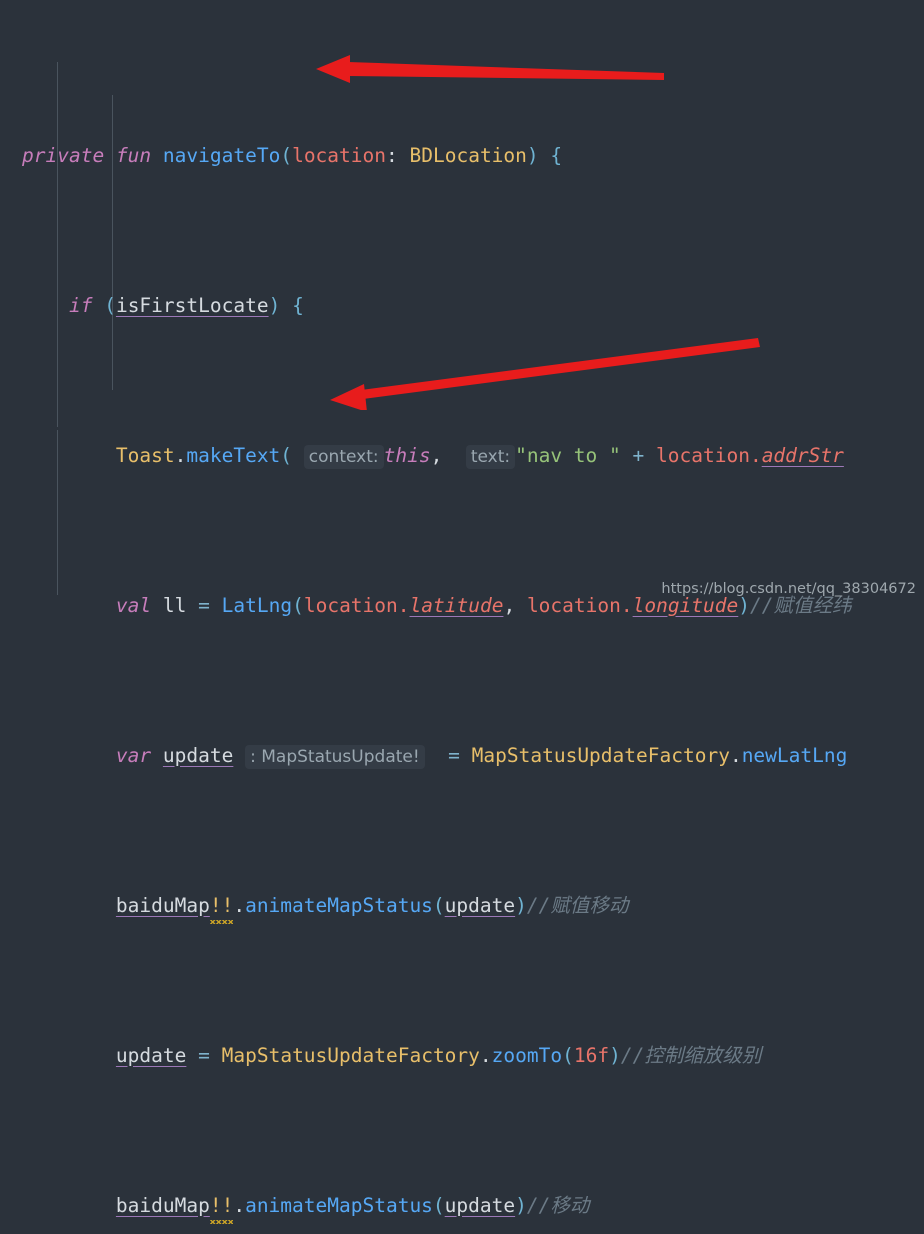 The image size is (924, 1234). Describe the element at coordinates (703, 455) in the screenshot. I see `token-ident-location-1: location` at that location.